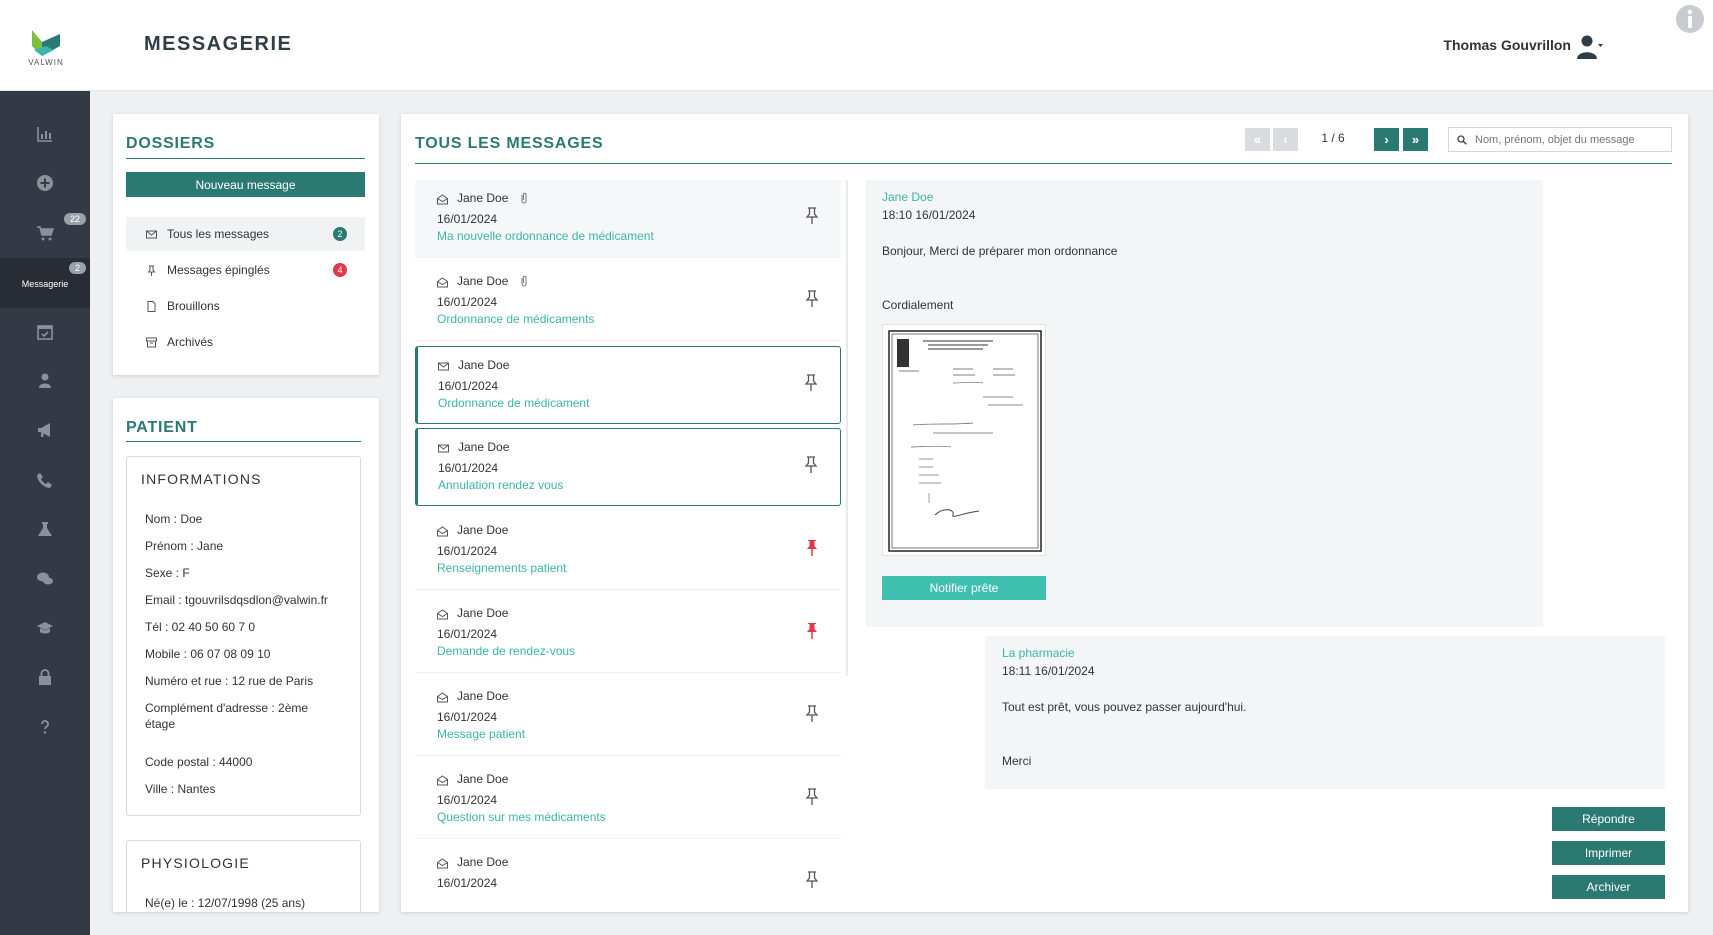 This screenshot has height=935, width=1713. What do you see at coordinates (847, 428) in the screenshot?
I see `message-list-scrollbar` at bounding box center [847, 428].